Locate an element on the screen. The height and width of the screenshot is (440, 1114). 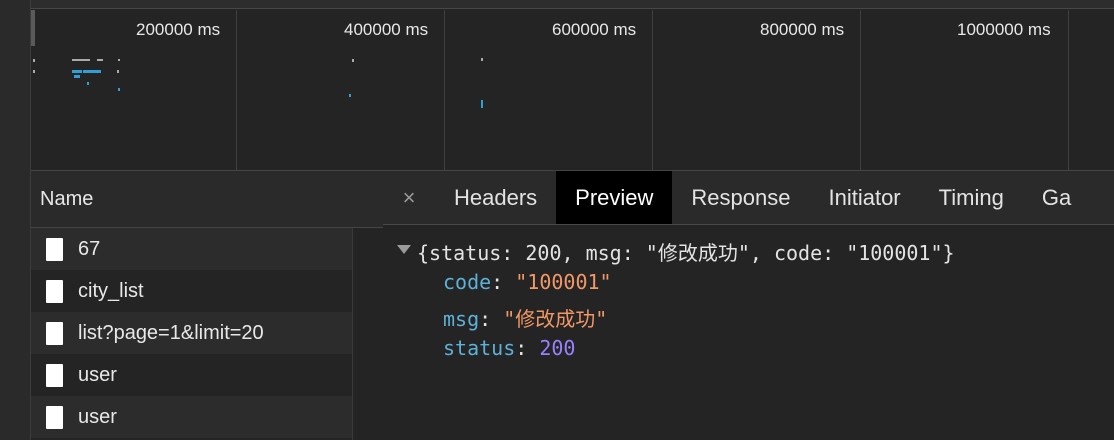
tab-preview: Preview is located at coordinates (614, 197).